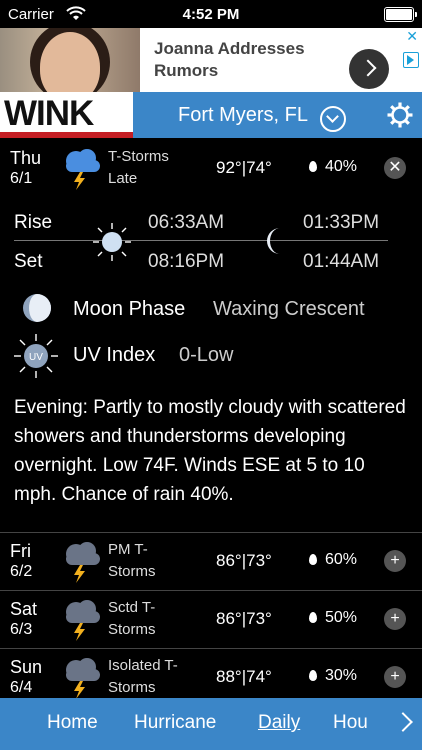 Image resolution: width=422 pixels, height=750 pixels. Describe the element at coordinates (70, 60) in the screenshot. I see `ad-thumbnail` at that location.